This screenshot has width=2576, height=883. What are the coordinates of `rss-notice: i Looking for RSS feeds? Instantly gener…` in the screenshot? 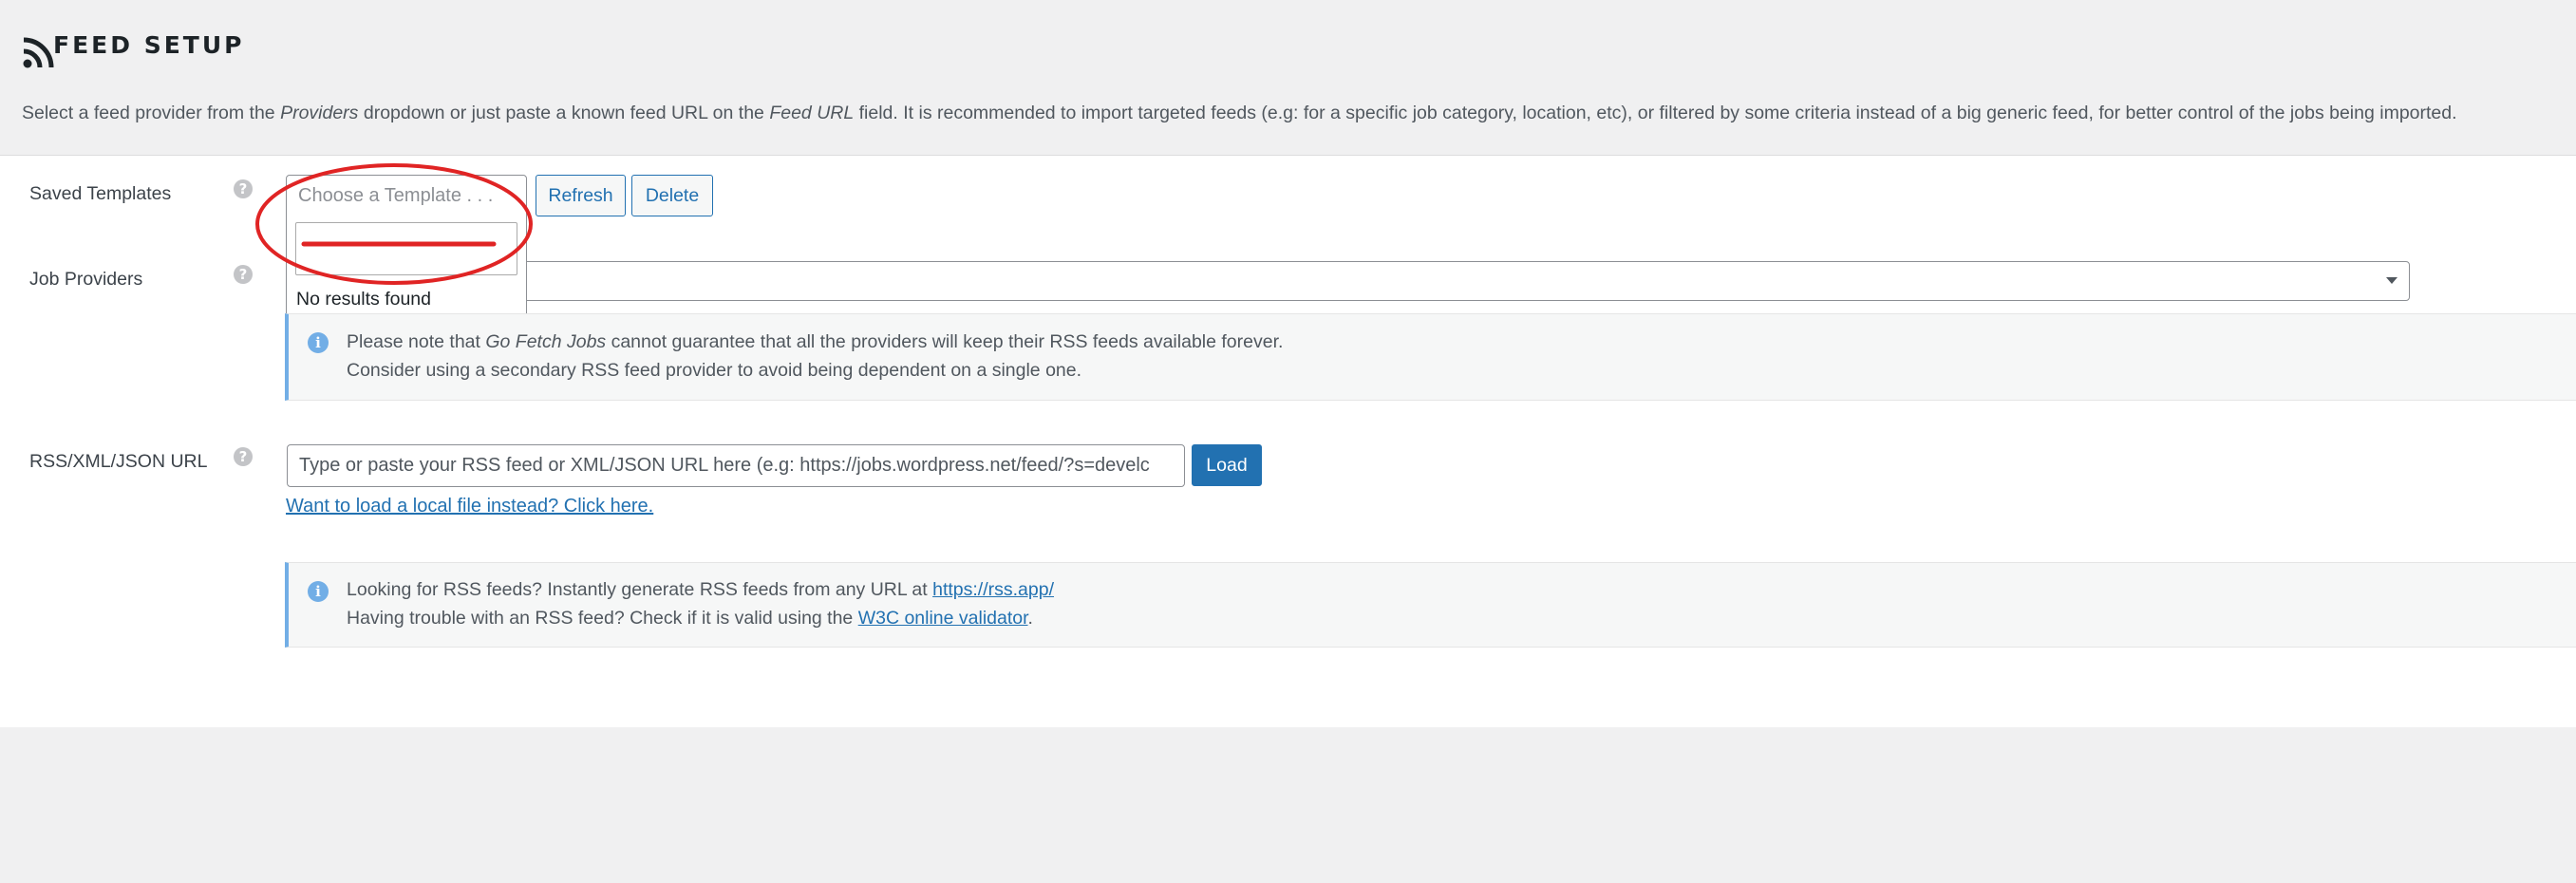 It's located at (1430, 605).